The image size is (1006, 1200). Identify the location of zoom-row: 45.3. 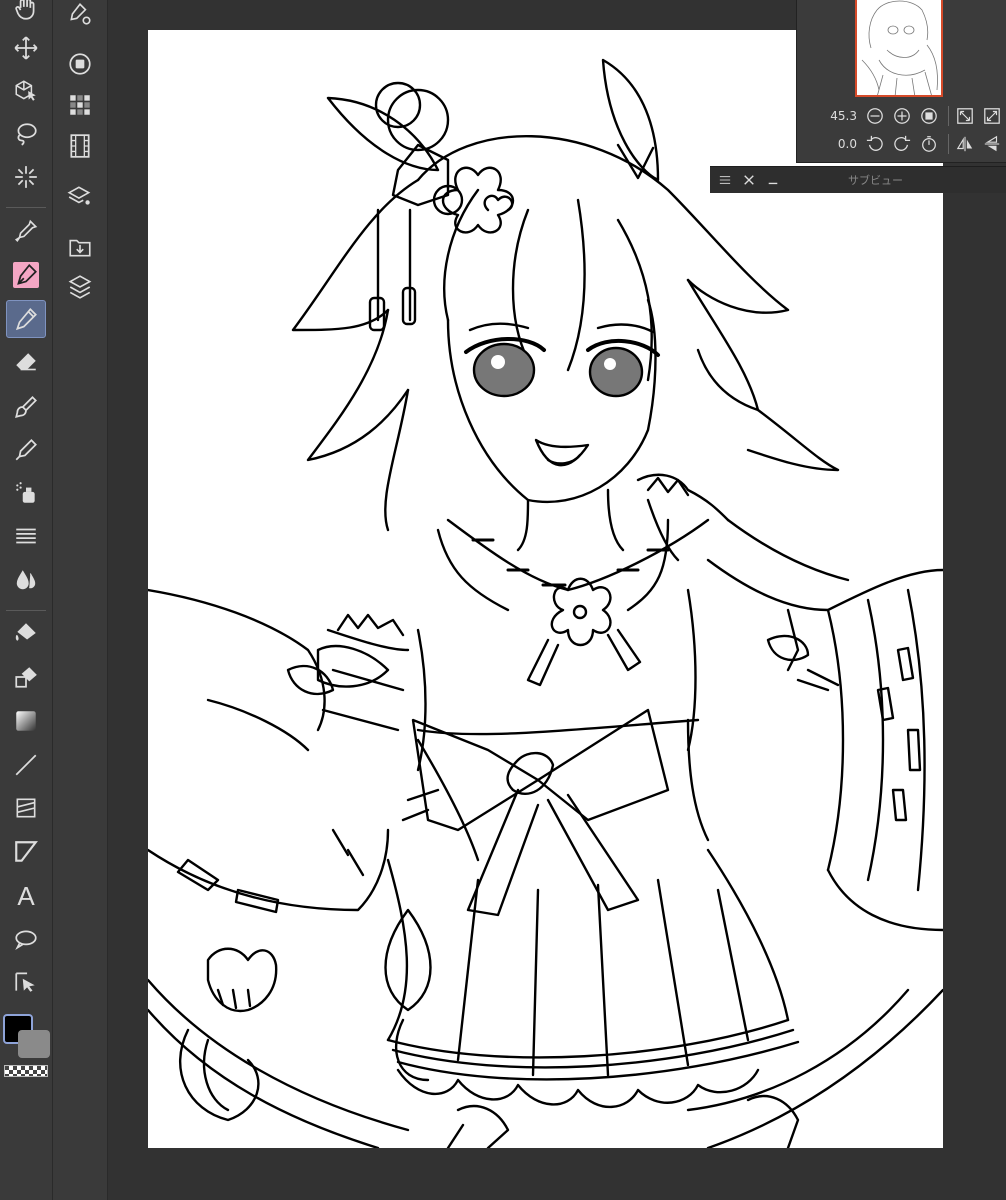
(901, 116).